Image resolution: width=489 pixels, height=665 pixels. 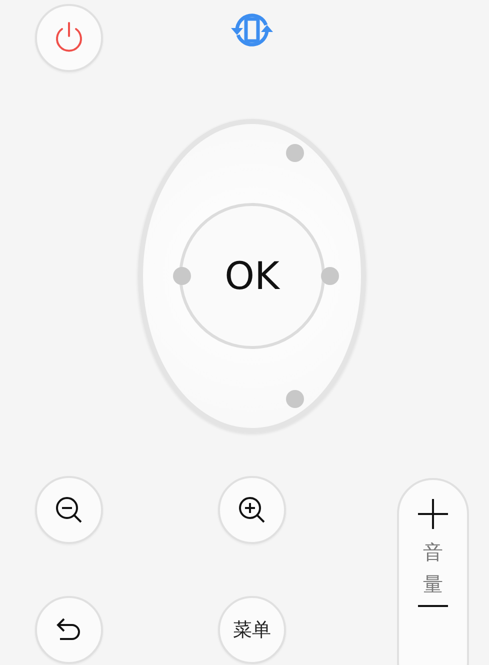 I want to click on zoom-in-icon, so click(x=252, y=510).